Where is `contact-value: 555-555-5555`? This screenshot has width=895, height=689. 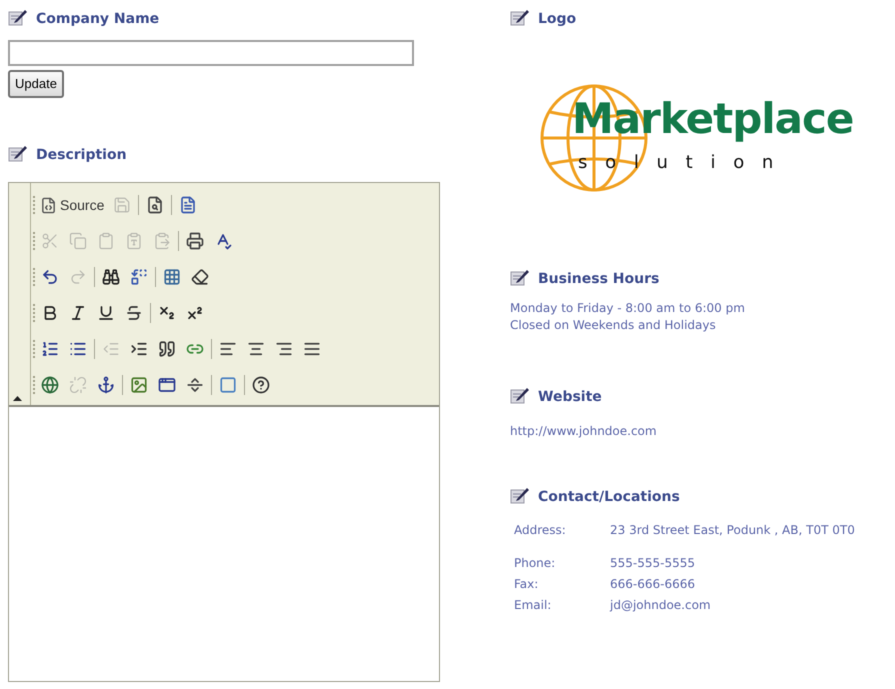 contact-value: 555-555-5555 is located at coordinates (653, 563).